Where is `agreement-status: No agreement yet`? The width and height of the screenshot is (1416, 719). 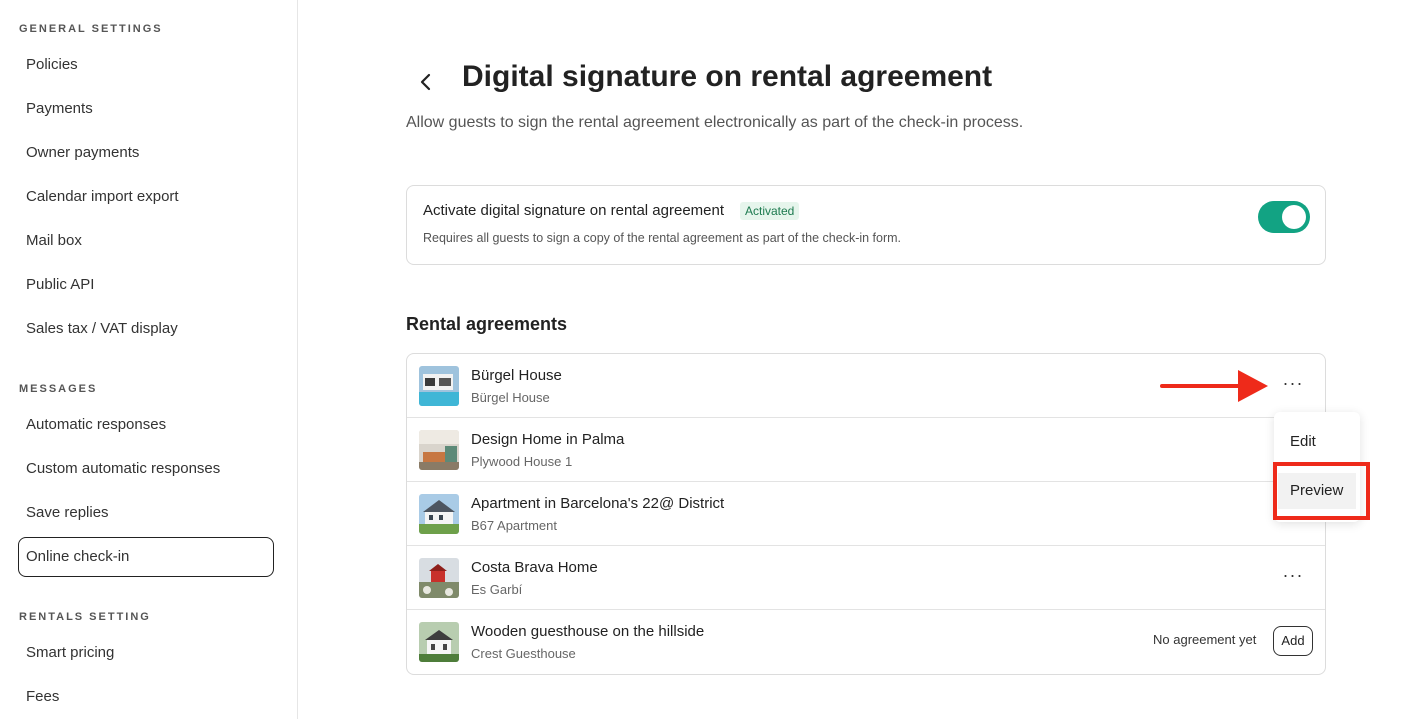
agreement-status: No agreement yet is located at coordinates (1205, 639).